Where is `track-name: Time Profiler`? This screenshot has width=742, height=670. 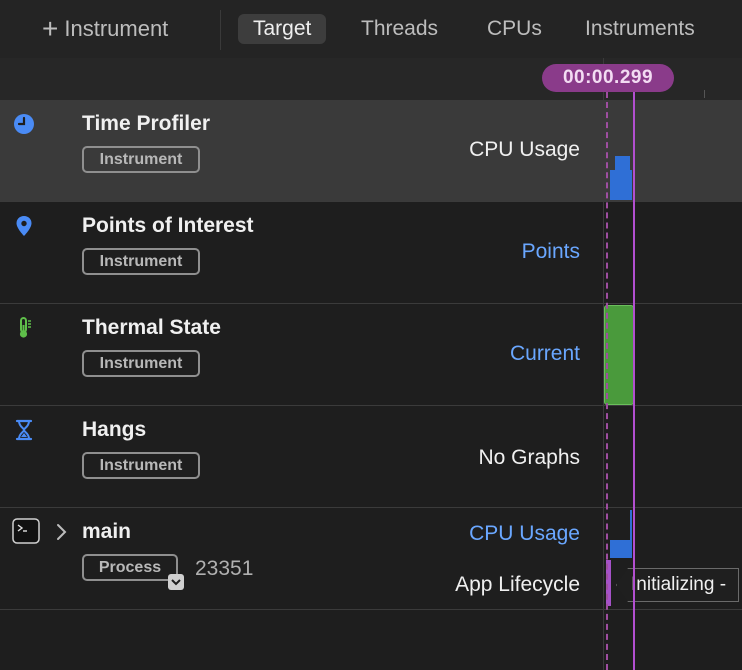 track-name: Time Profiler is located at coordinates (146, 123).